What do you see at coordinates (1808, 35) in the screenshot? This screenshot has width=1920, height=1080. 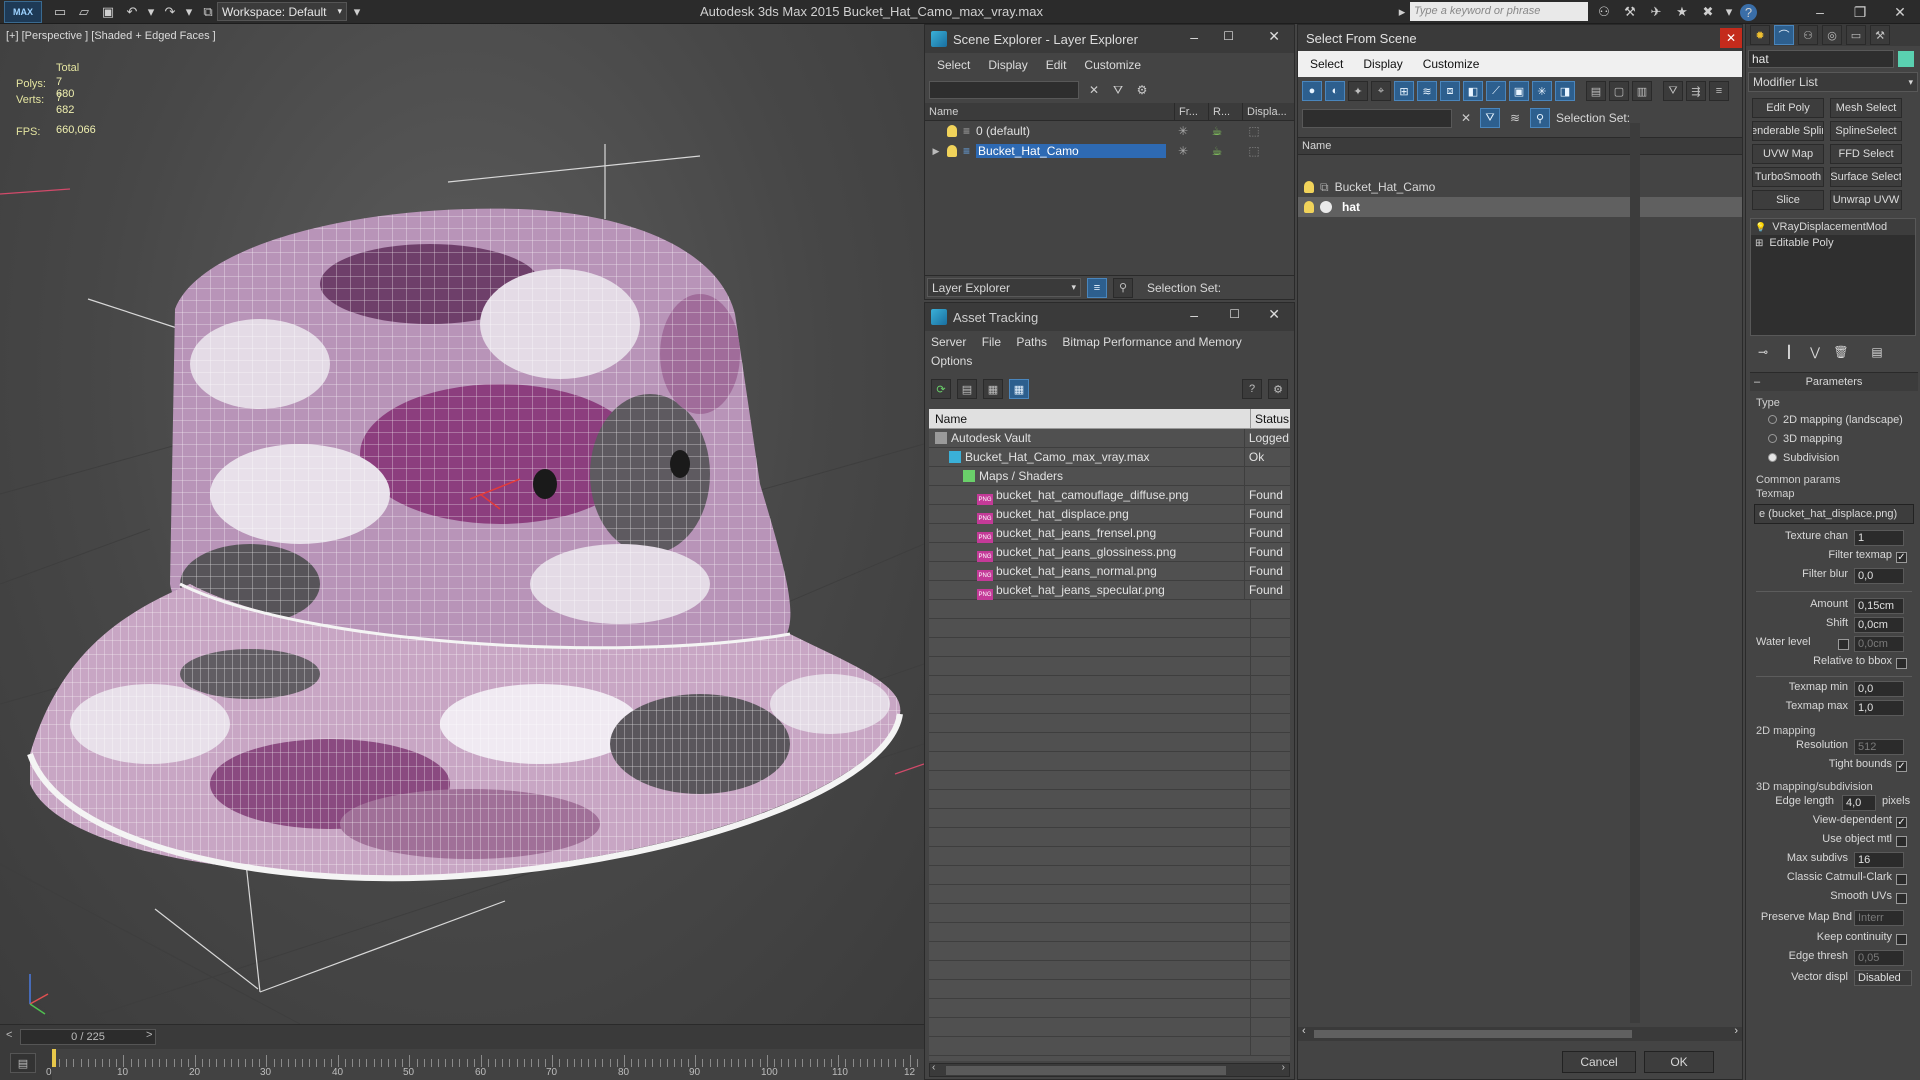 I see `hierarchy-tab-icon: ⚇` at bounding box center [1808, 35].